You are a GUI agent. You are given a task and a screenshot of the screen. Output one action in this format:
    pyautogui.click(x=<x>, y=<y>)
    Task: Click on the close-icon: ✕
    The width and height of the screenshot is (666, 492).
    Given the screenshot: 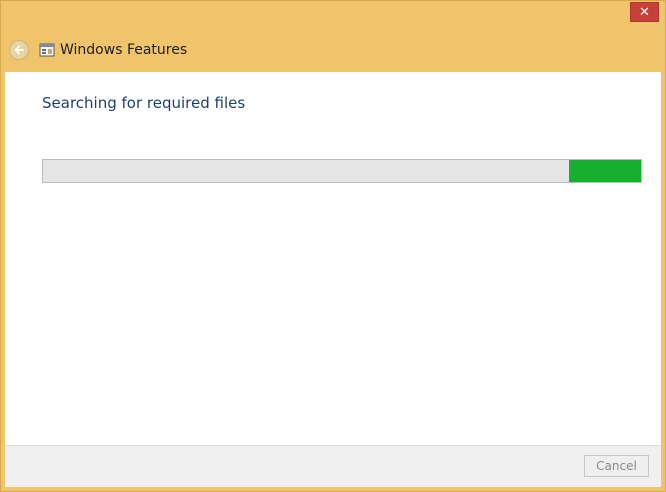 What is the action you would take?
    pyautogui.click(x=644, y=12)
    